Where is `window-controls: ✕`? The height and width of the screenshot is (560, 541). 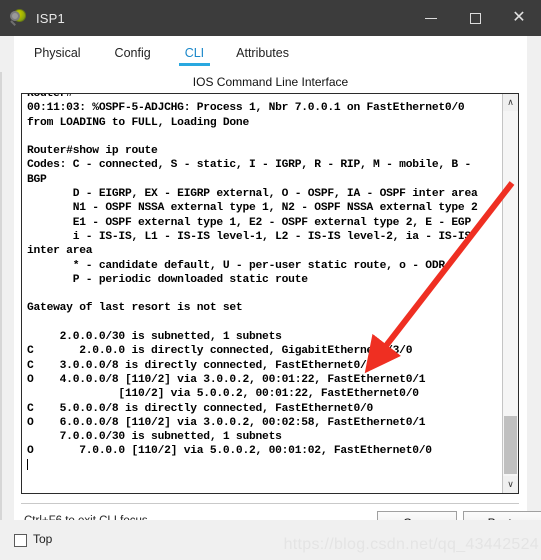 window-controls: ✕ is located at coordinates (475, 18).